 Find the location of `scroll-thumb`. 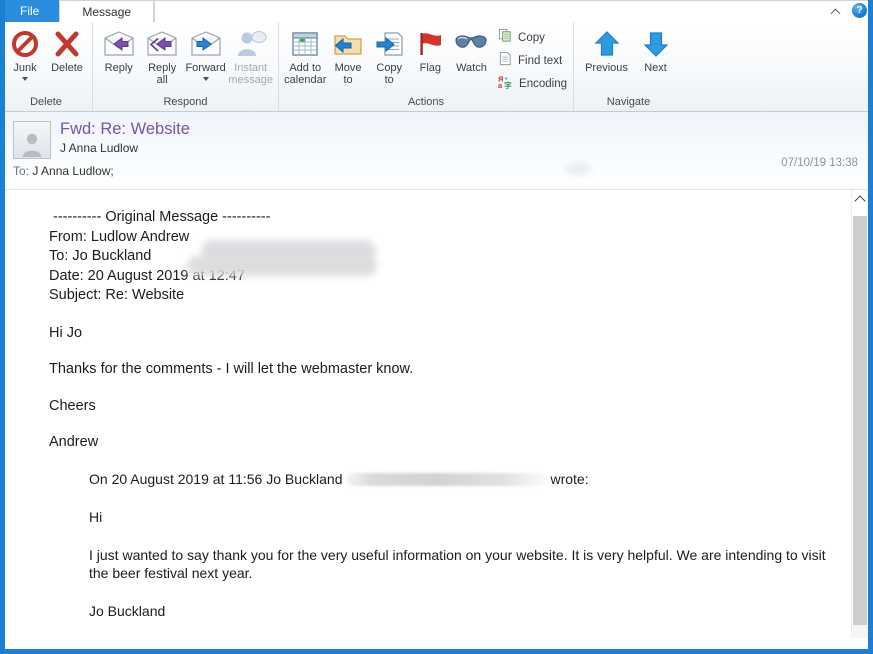

scroll-thumb is located at coordinates (860, 420).